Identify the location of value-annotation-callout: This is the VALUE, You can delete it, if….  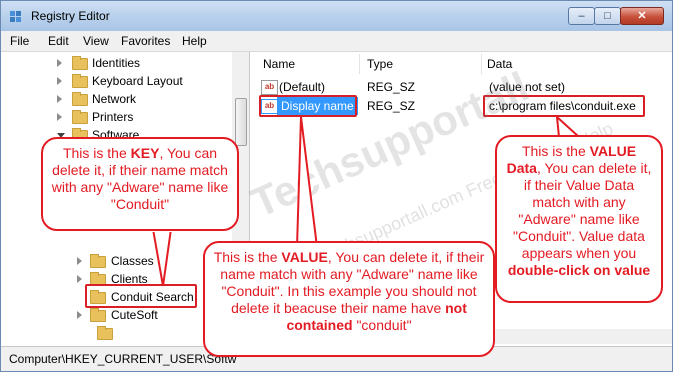
(349, 299).